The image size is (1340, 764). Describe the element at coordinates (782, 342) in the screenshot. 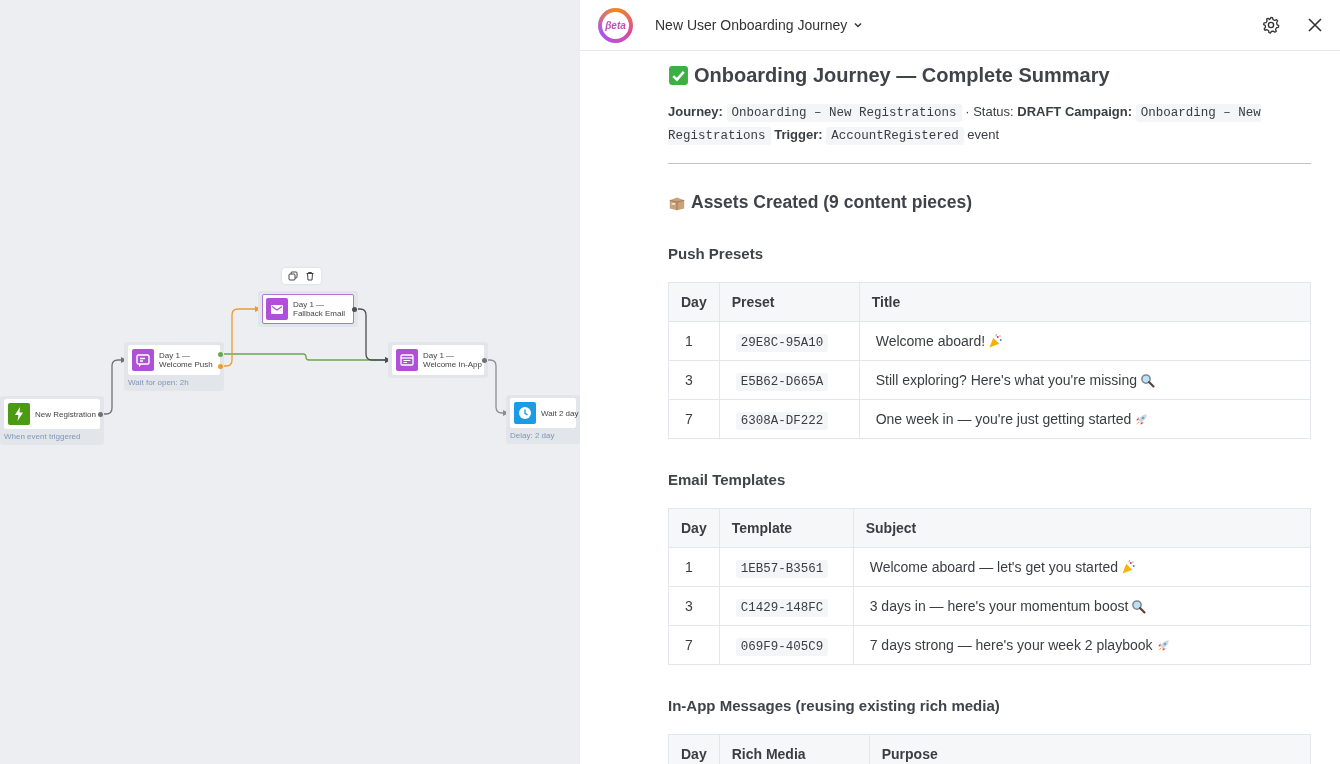

I see `id-code: 29E8C-95A10` at that location.